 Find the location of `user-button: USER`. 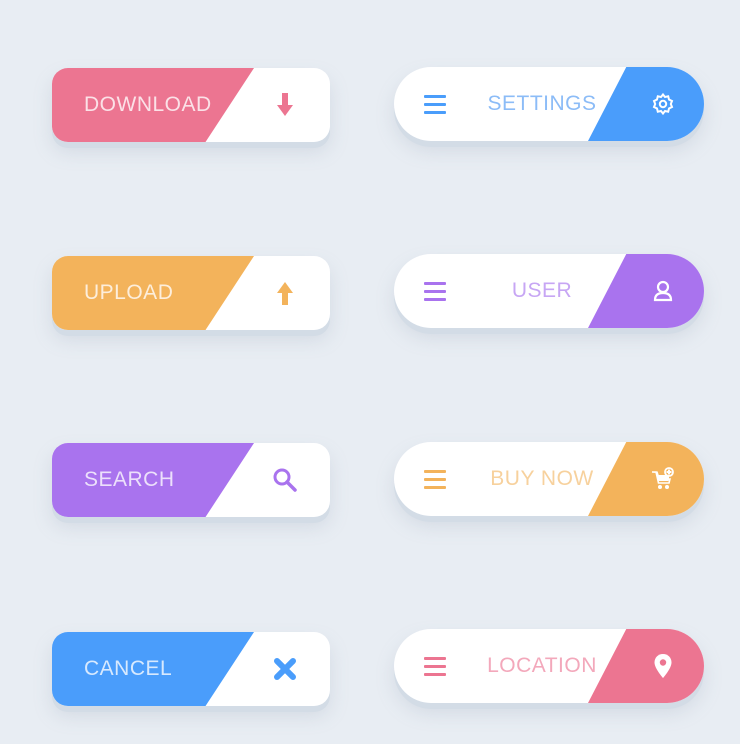

user-button: USER is located at coordinates (549, 291).